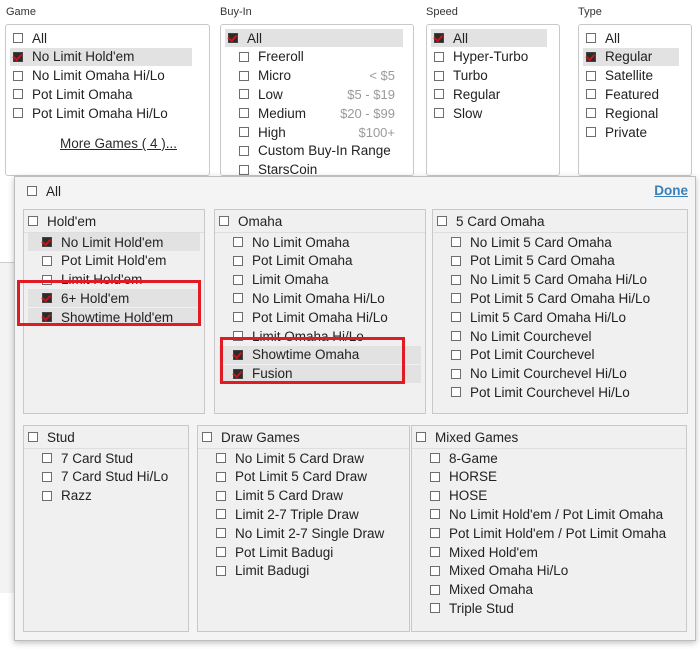 The width and height of the screenshot is (700, 651). I want to click on option-high: High $100+, so click(321, 132).